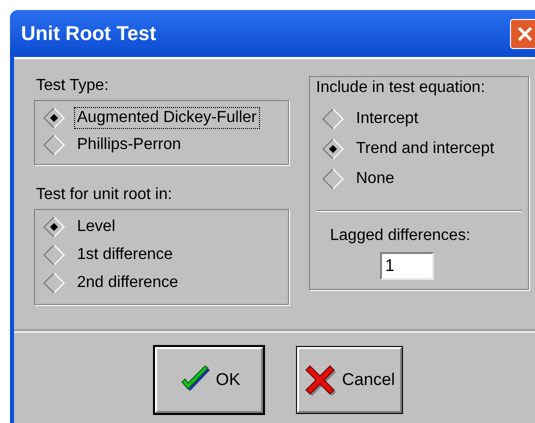 The image size is (535, 423). I want to click on window-title: Unit Root Test, so click(88, 34).